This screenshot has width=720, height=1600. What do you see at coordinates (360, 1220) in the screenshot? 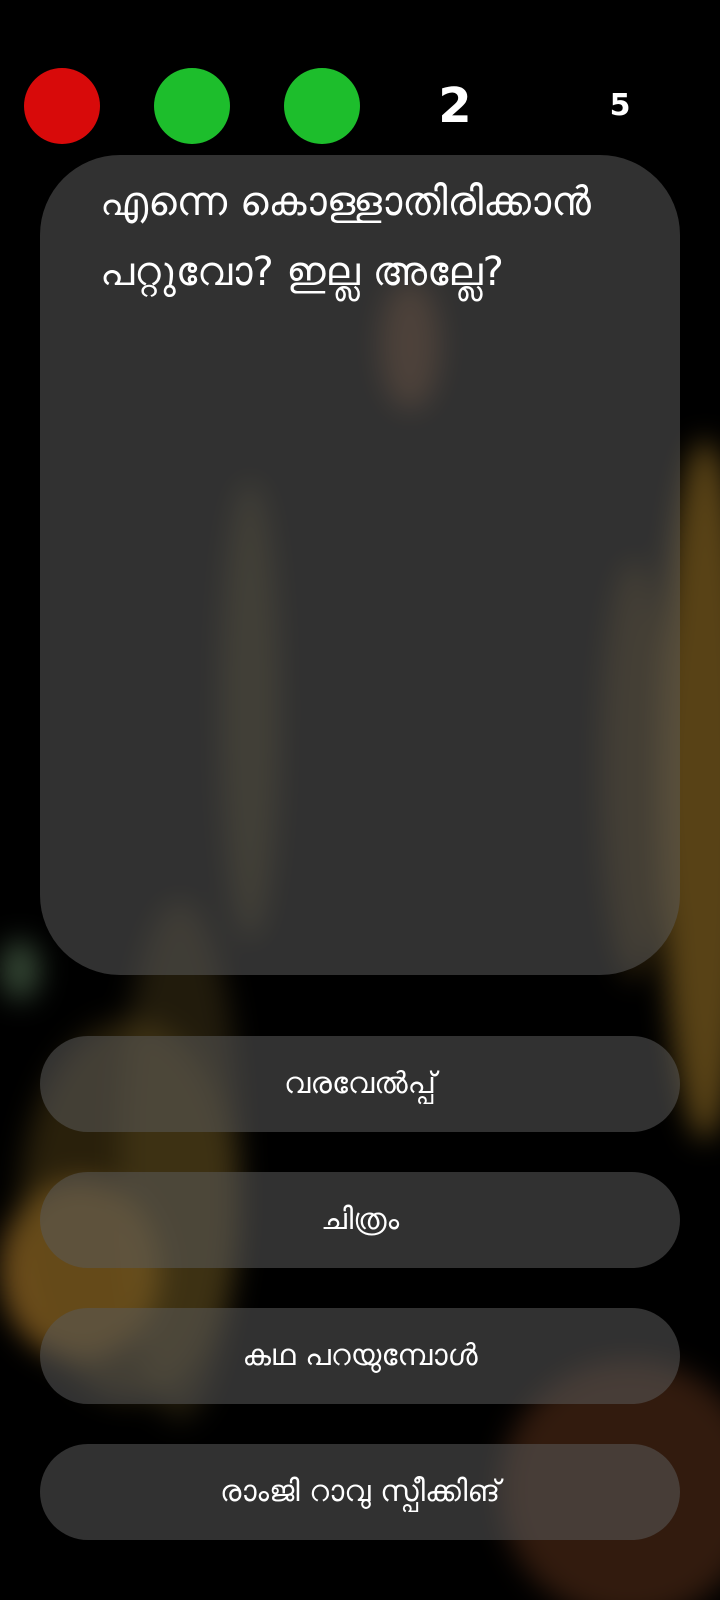
I see `answer-option-button: ചിത്രം` at bounding box center [360, 1220].